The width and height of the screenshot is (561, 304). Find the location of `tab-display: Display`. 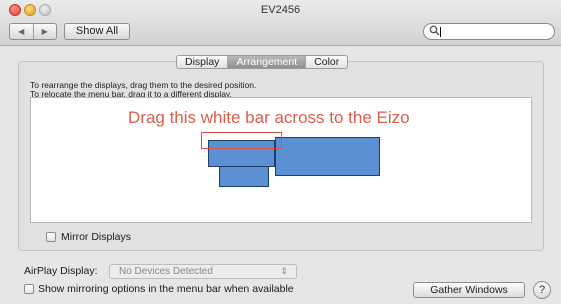

tab-display: Display is located at coordinates (202, 62).